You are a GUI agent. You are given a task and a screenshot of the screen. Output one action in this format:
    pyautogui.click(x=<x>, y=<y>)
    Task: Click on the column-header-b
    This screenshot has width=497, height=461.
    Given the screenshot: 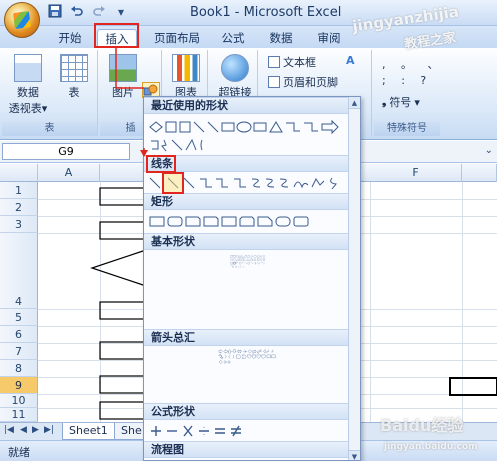 What is the action you would take?
    pyautogui.click(x=123, y=173)
    